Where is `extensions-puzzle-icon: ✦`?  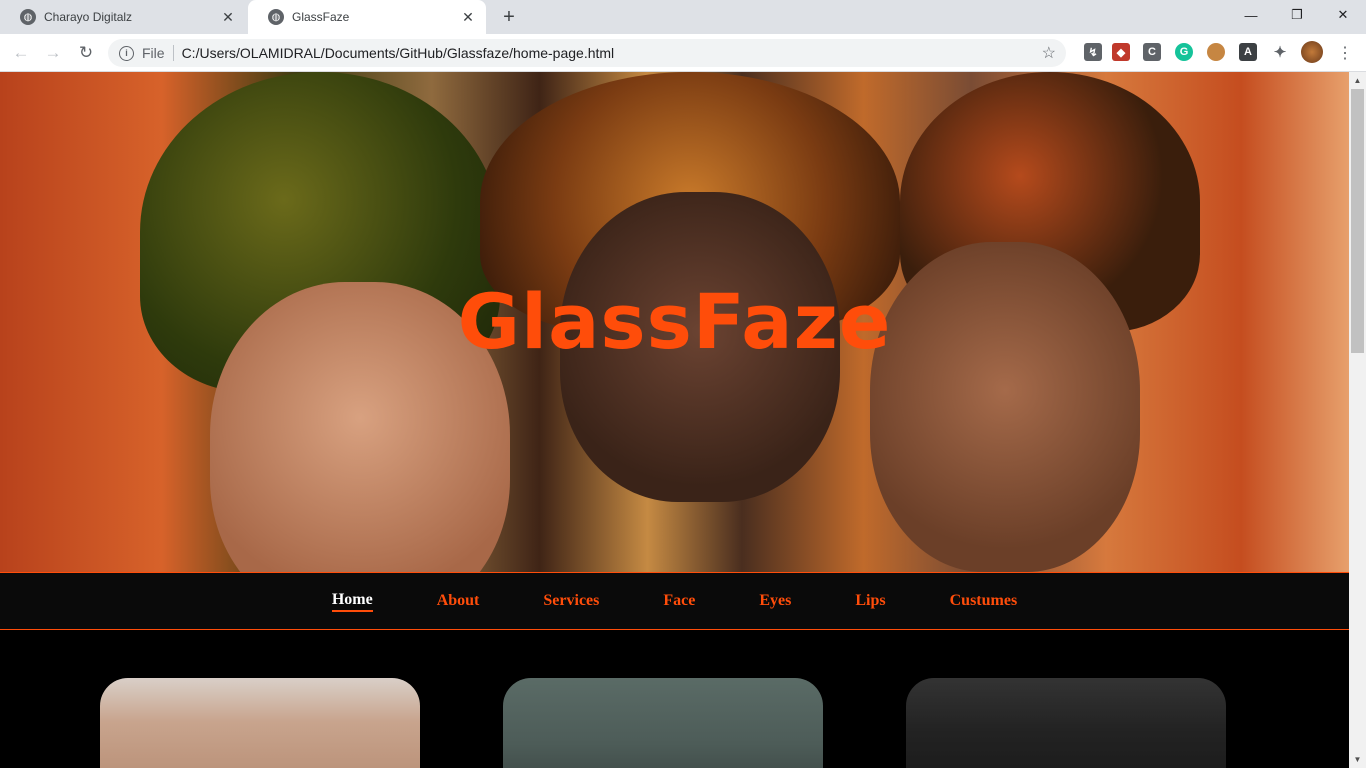
extensions-puzzle-icon: ✦ is located at coordinates (1280, 52).